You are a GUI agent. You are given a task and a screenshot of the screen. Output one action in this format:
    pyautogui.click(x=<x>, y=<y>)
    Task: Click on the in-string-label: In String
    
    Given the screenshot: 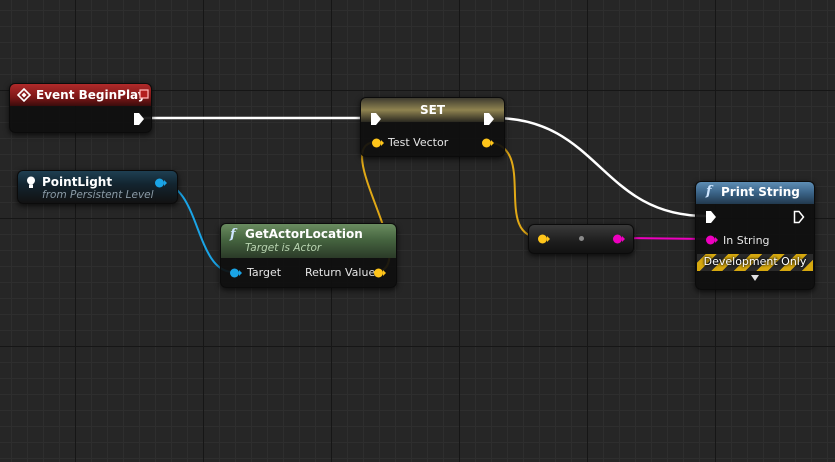 What is the action you would take?
    pyautogui.click(x=746, y=240)
    